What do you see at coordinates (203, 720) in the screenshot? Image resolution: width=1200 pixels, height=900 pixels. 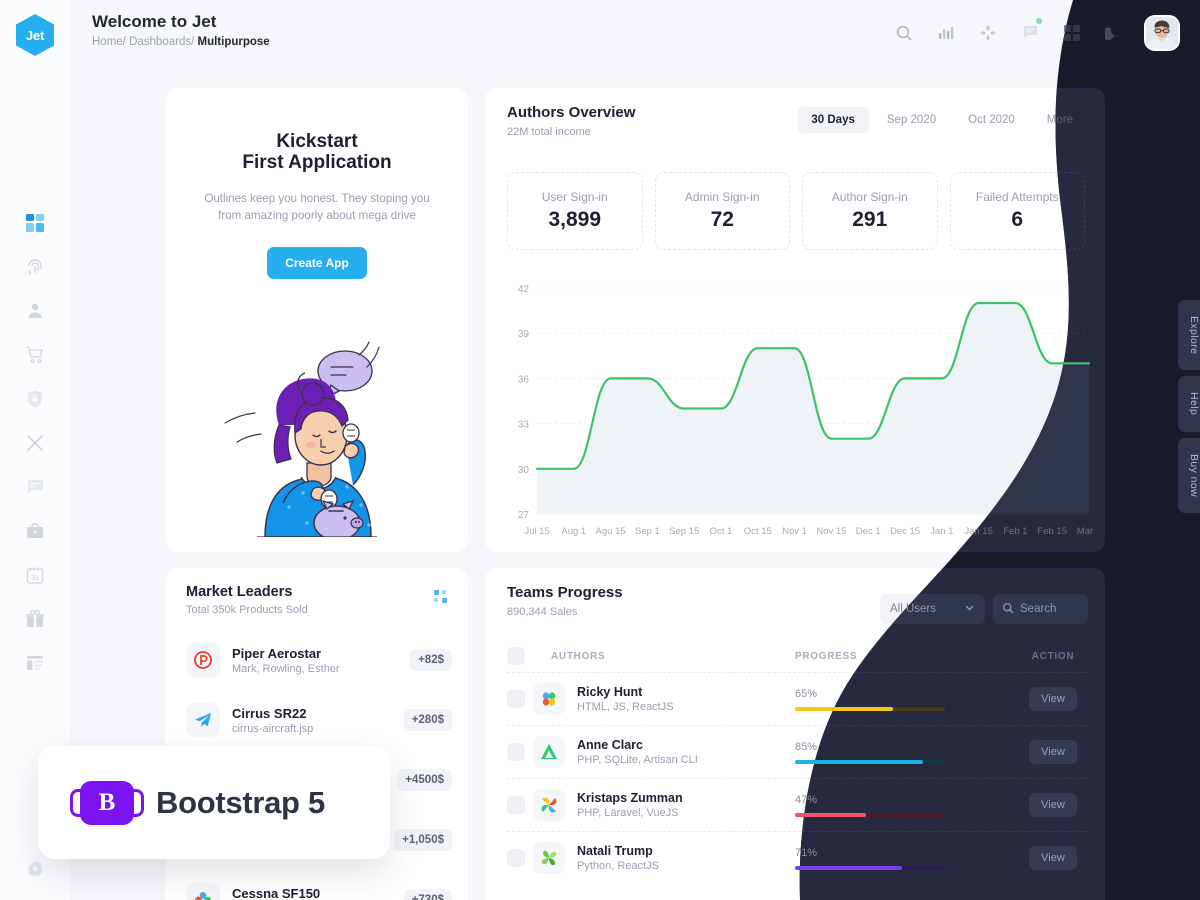 I see `telegram-icon` at bounding box center [203, 720].